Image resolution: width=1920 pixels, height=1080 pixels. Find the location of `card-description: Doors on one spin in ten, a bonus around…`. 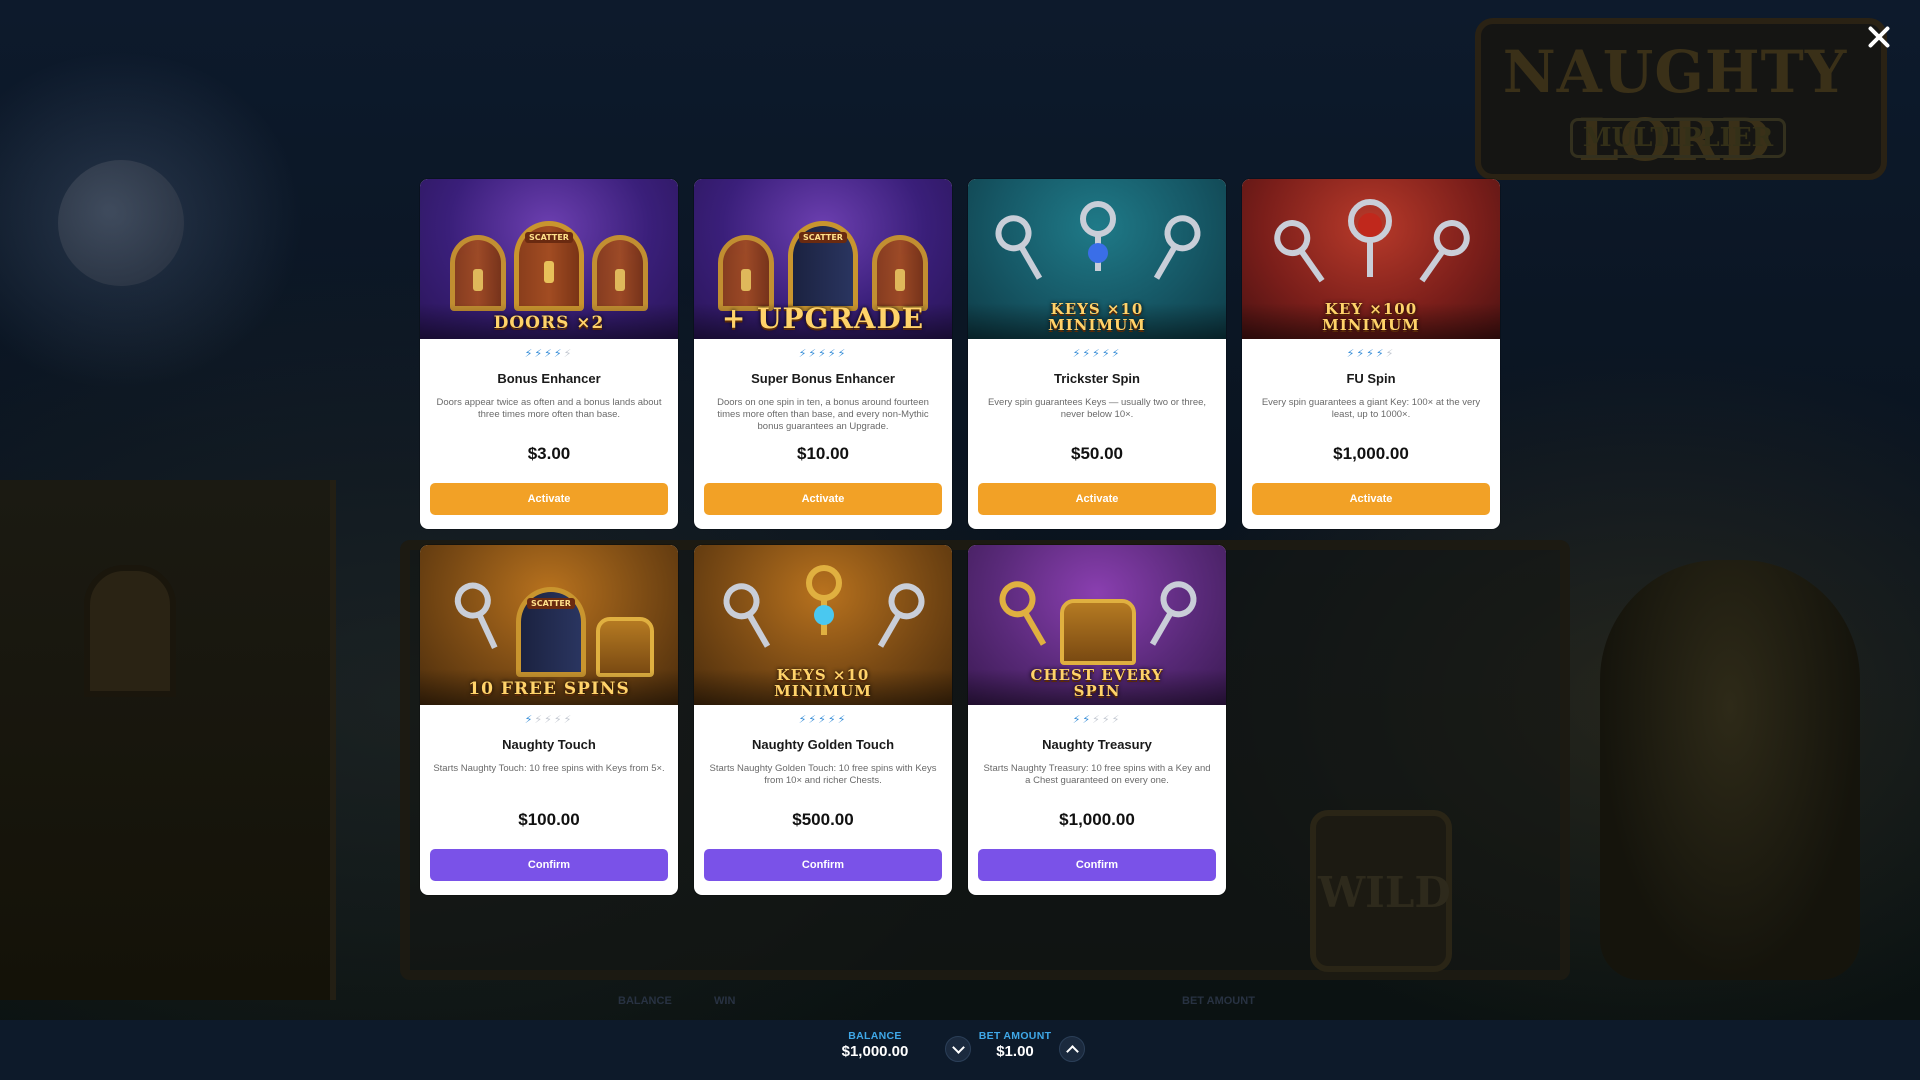

card-description: Doors on one spin in ten, a bonus around… is located at coordinates (823, 414).